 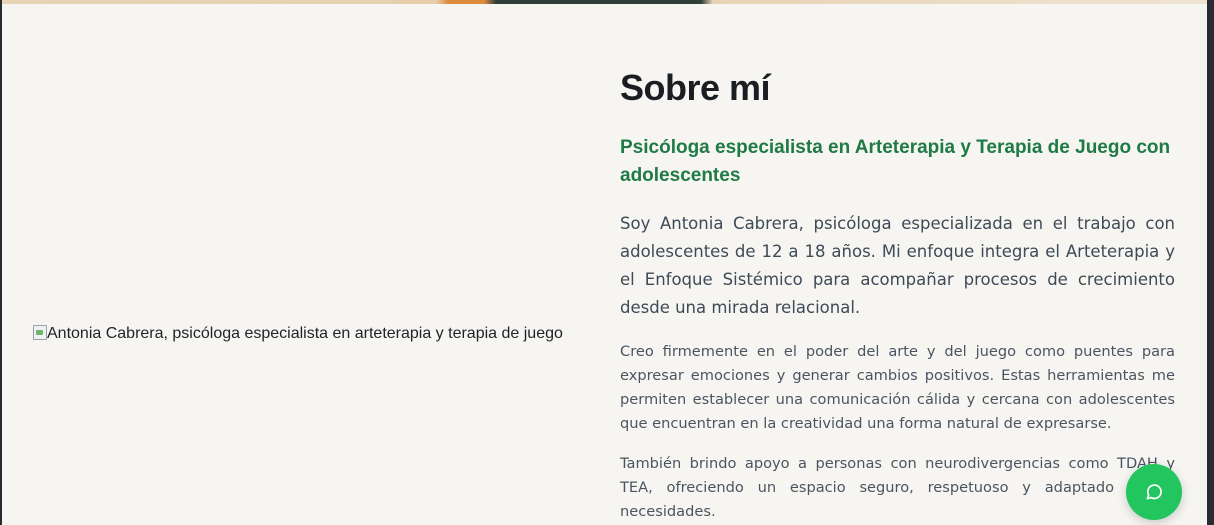 I want to click on chat-bubble-icon, so click(x=1154, y=492).